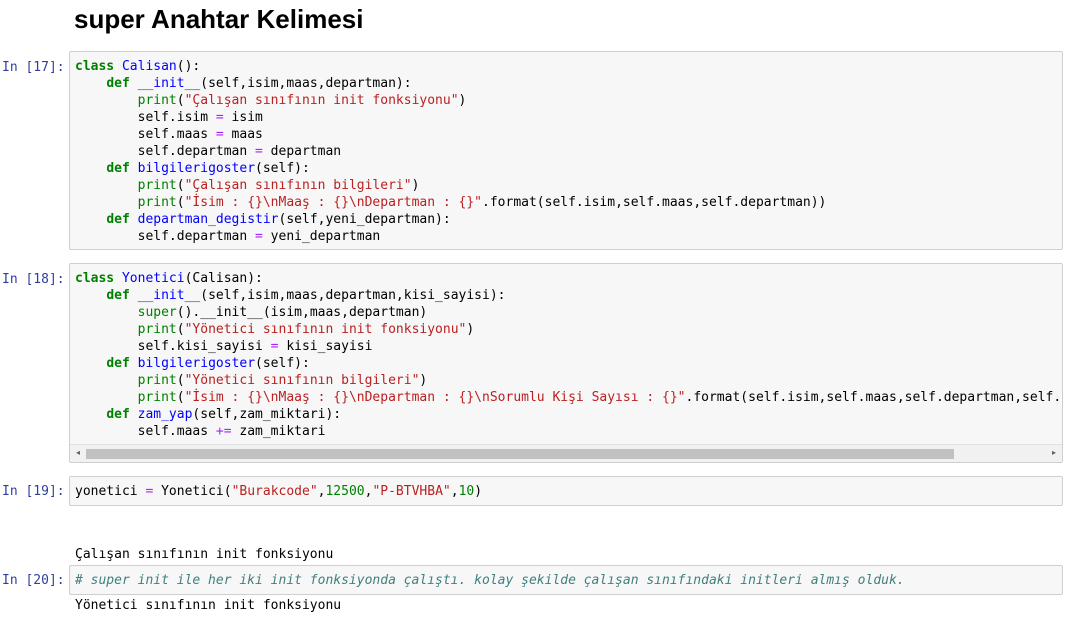 The height and width of the screenshot is (631, 1069). Describe the element at coordinates (267, 414) in the screenshot. I see `code-token: (self,zam_miktari):` at that location.